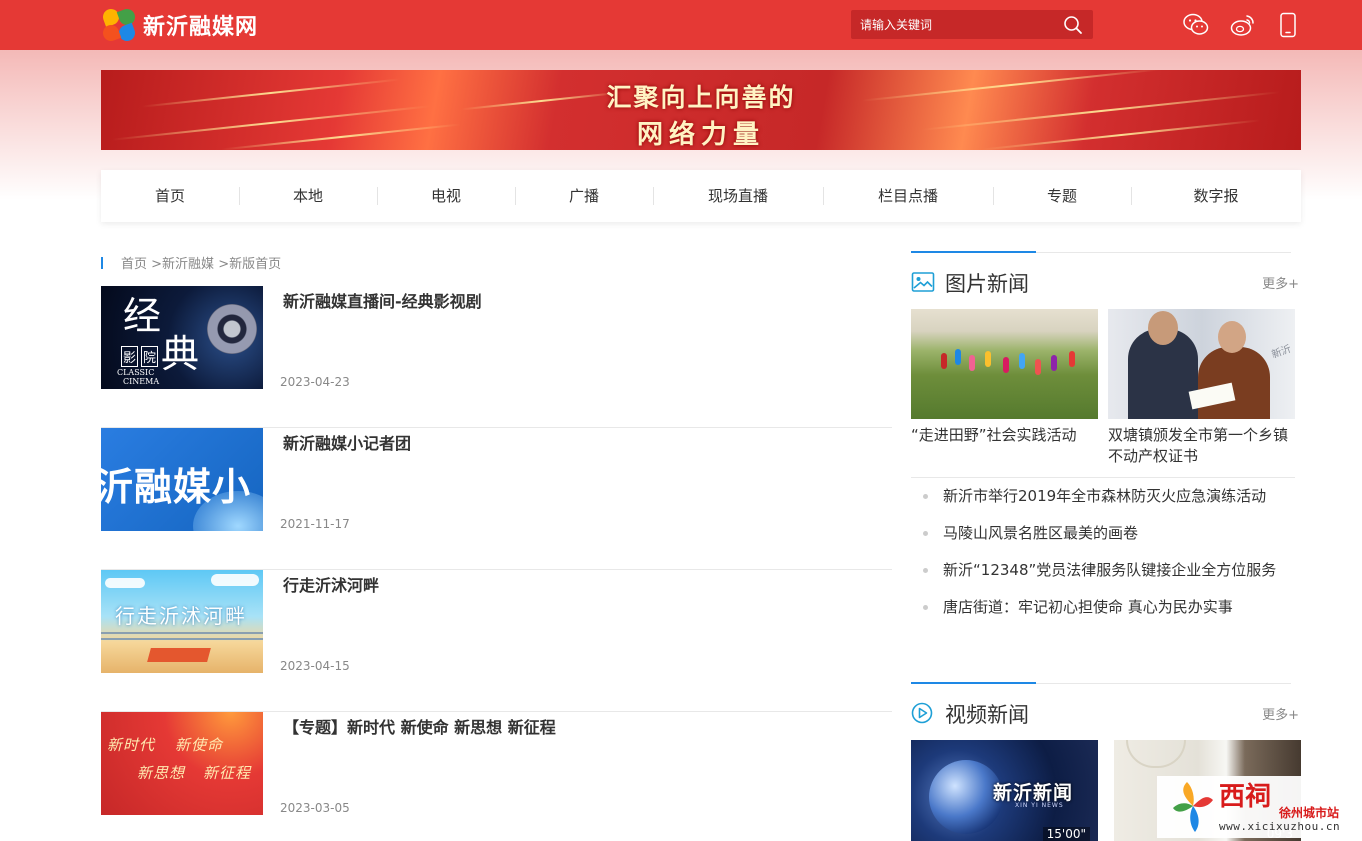  I want to click on picture-news-card: “走进田野”社会实践活动, so click(1004, 377).